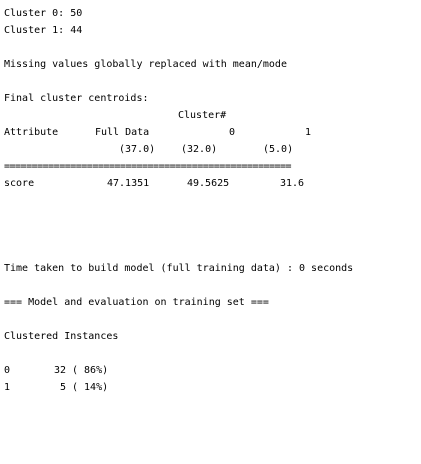 The width and height of the screenshot is (421, 464). Describe the element at coordinates (199, 149) in the screenshot. I see `cluster-size-0: (32.0)` at that location.